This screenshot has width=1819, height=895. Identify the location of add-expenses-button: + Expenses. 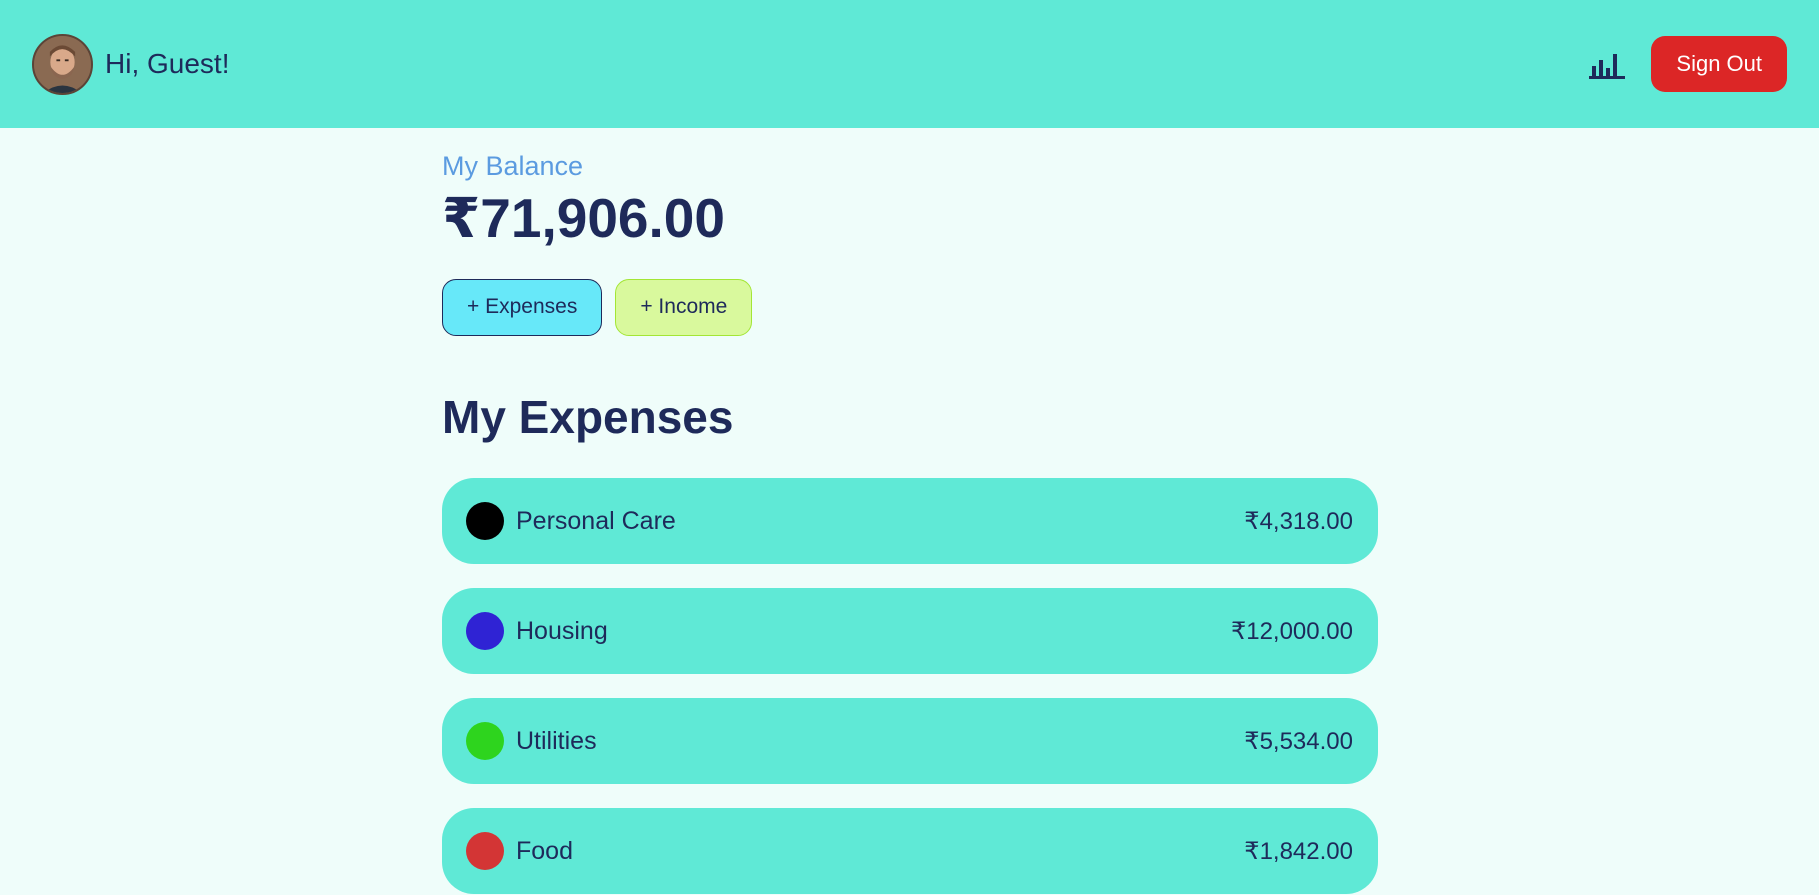
(522, 307).